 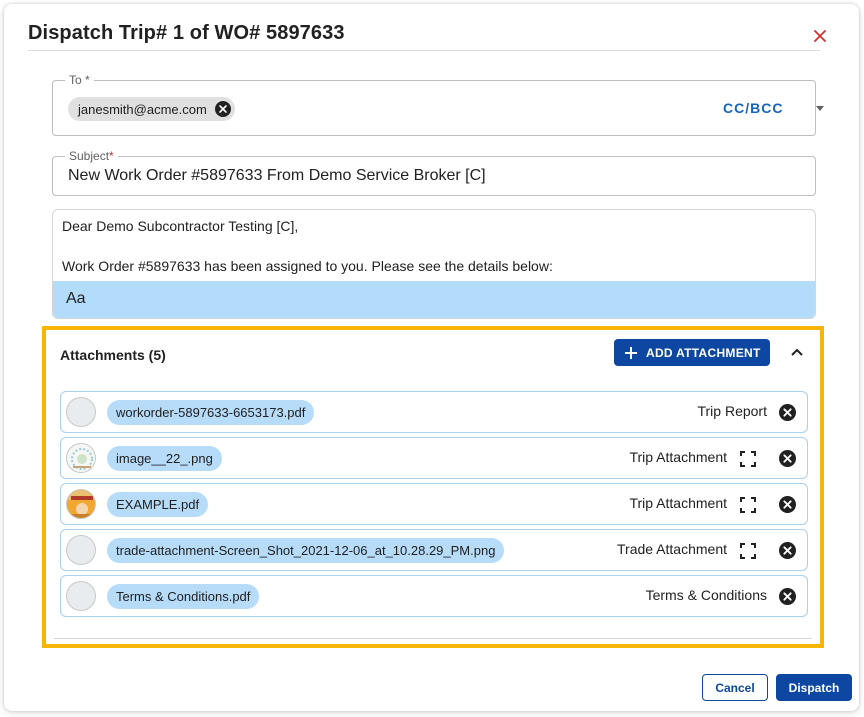 I want to click on plus-icon, so click(x=631, y=352).